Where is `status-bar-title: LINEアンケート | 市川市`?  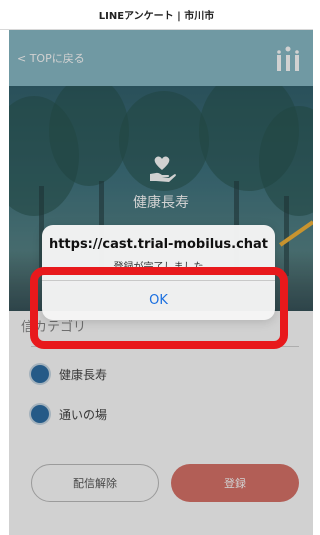
status-bar-title: LINEアンケート | 市川市 is located at coordinates (156, 16).